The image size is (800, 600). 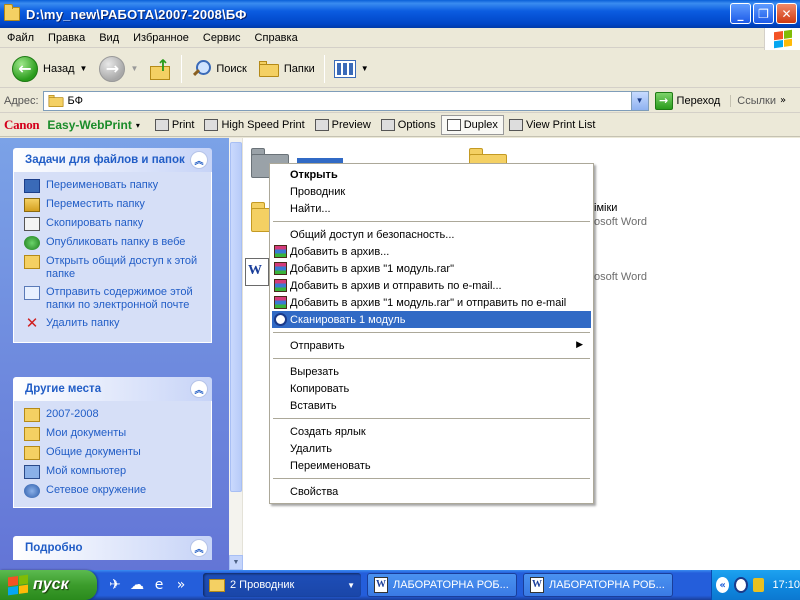 I want to click on ctx-label: Отправить, so click(x=317, y=345).